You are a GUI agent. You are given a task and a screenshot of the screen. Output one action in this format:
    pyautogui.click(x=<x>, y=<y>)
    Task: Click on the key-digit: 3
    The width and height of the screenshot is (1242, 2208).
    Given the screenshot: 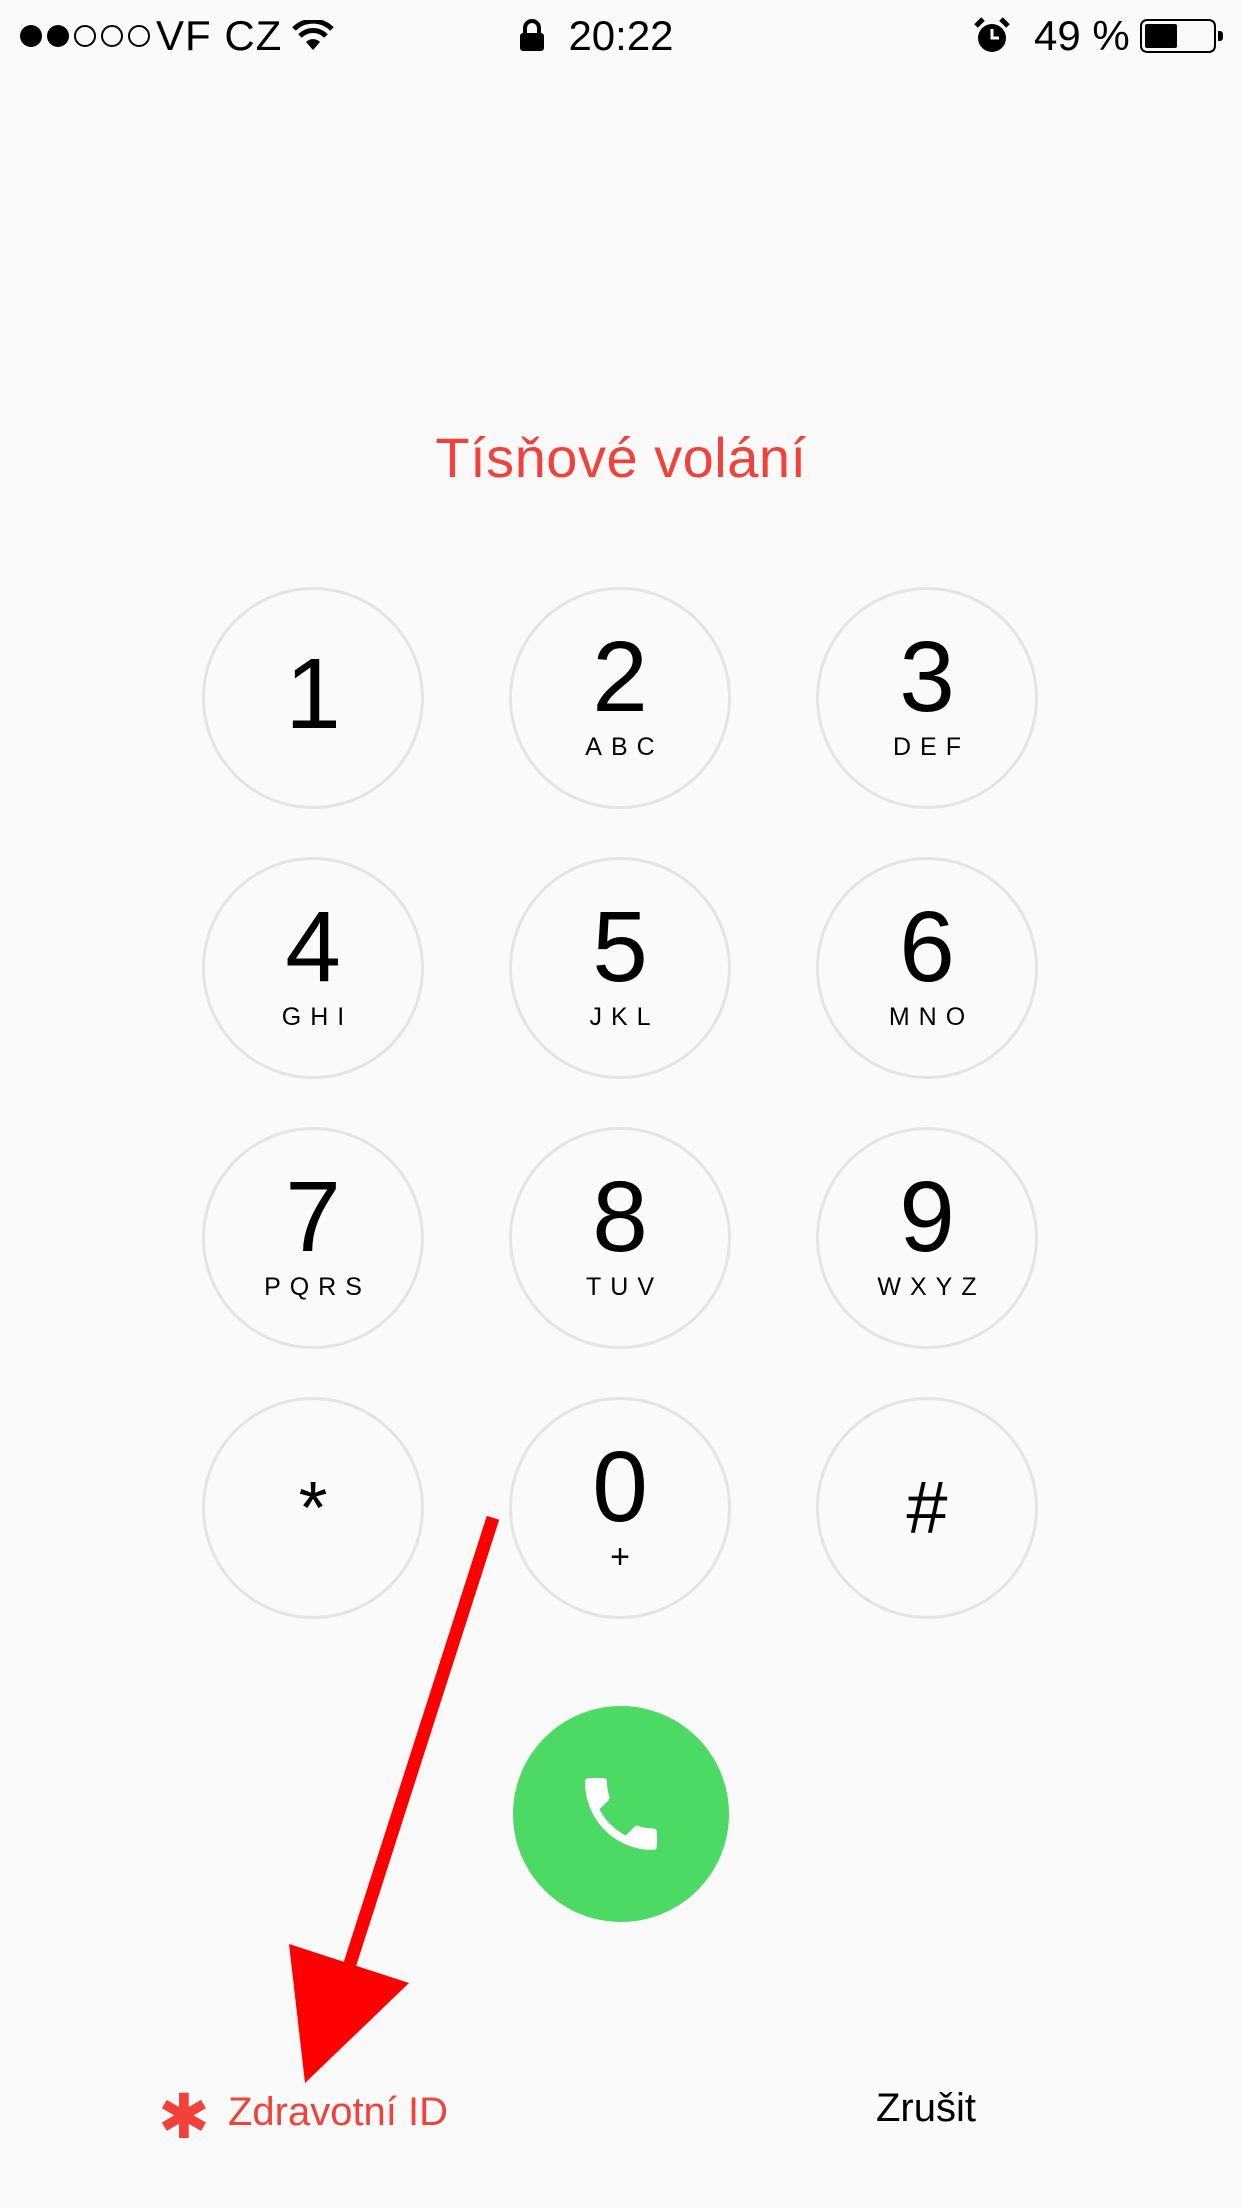 What is the action you would take?
    pyautogui.click(x=927, y=677)
    